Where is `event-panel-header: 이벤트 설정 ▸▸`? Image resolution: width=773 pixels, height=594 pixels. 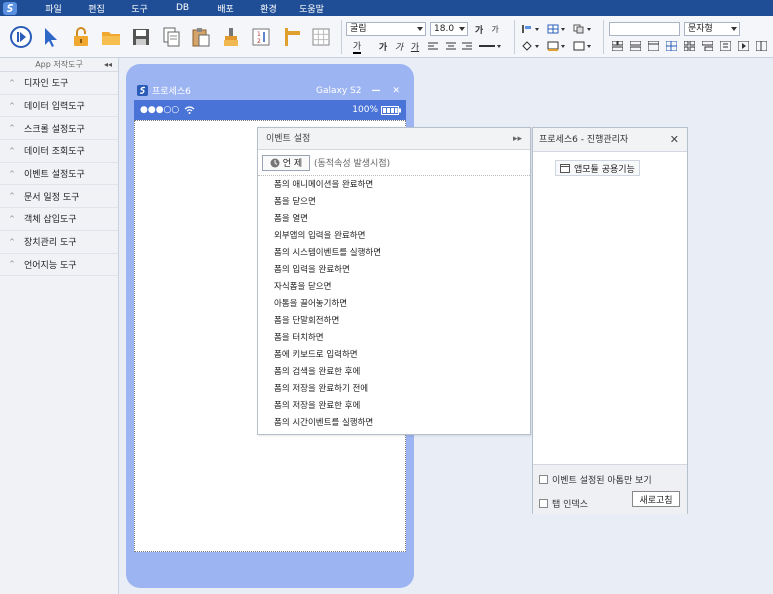
event-panel-header: 이벤트 설정 ▸▸ is located at coordinates (394, 139).